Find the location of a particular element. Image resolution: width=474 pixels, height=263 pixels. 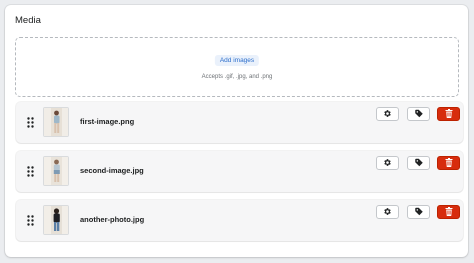

media-filename: first-image.png is located at coordinates (107, 121).